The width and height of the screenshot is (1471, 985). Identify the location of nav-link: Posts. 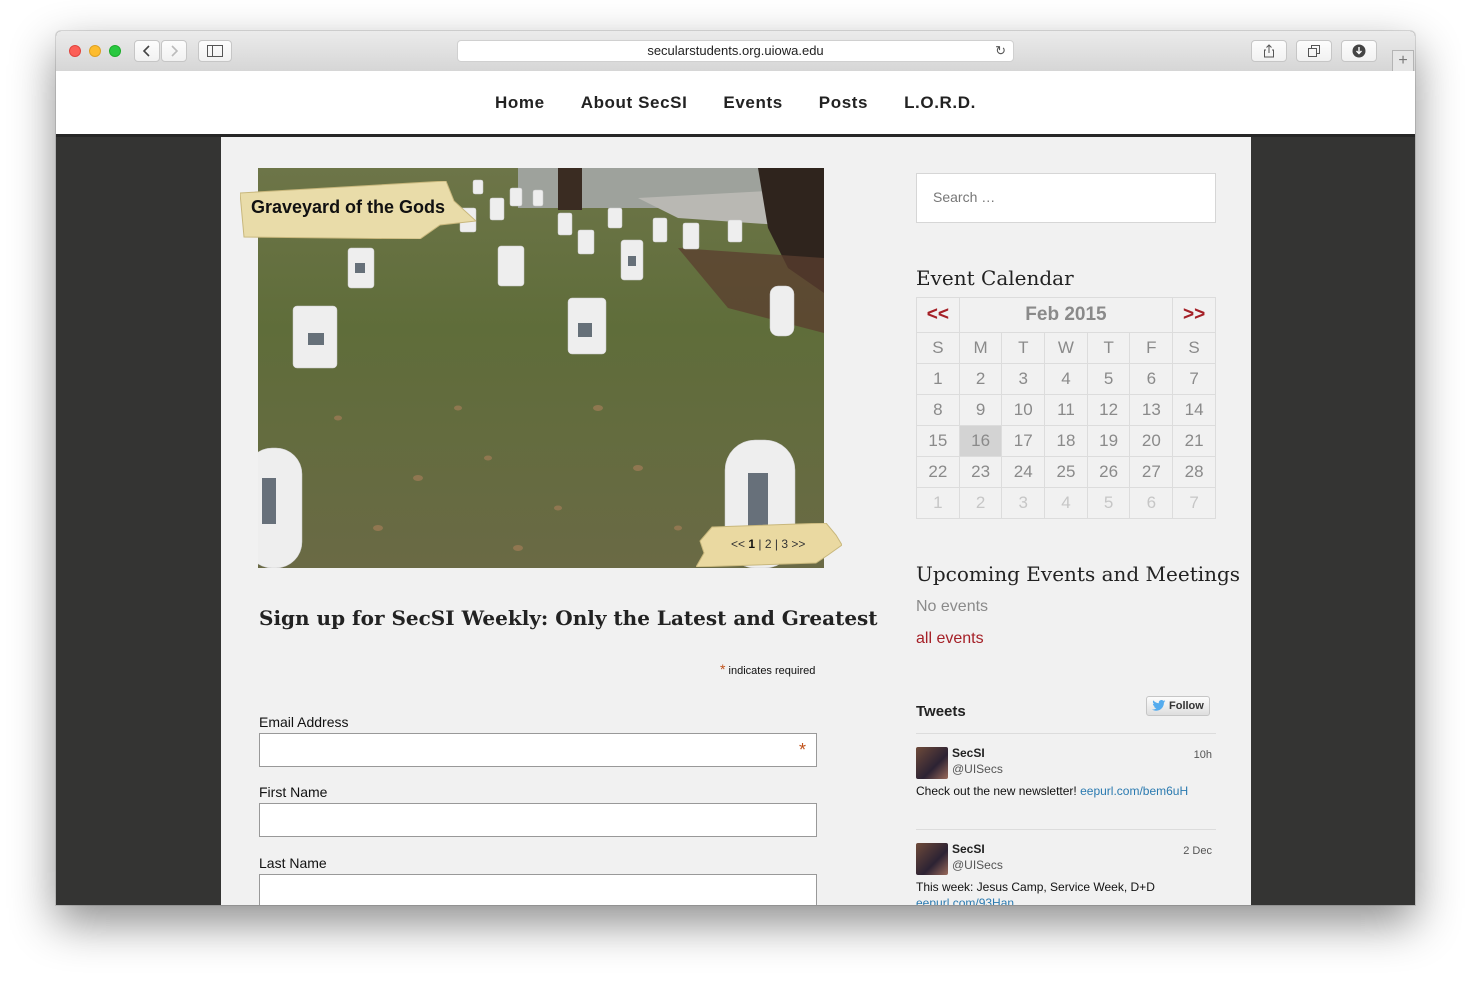
(843, 102).